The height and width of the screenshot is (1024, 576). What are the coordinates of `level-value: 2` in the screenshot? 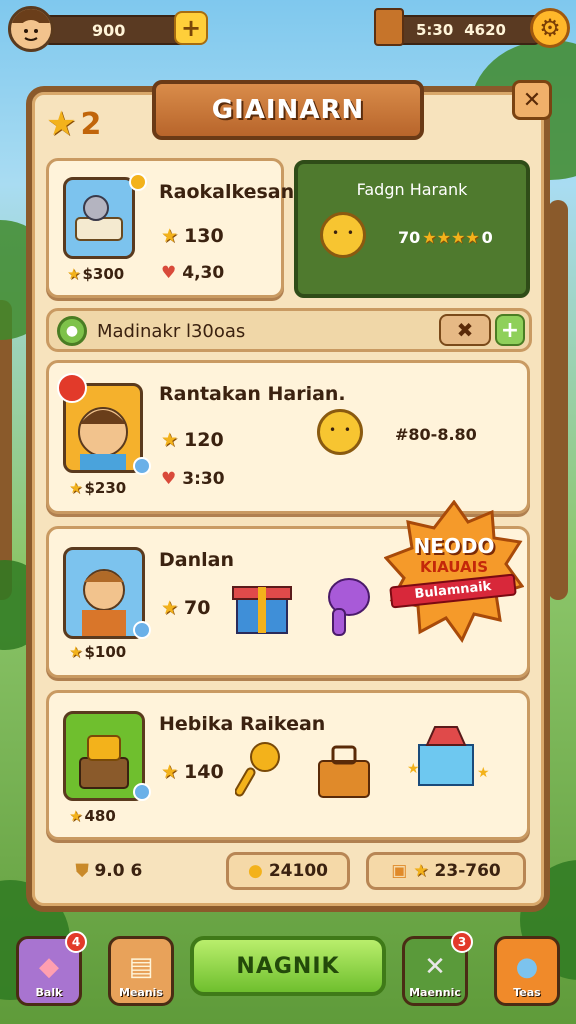 It's located at (91, 124).